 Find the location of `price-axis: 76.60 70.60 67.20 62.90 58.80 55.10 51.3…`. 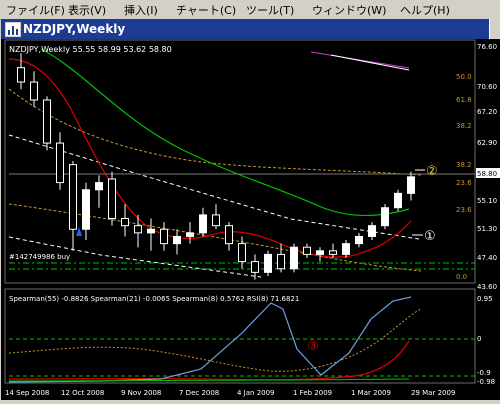

price-axis: 76.60 70.60 67.20 62.90 58.80 55.10 51.3… is located at coordinates (488, 167).